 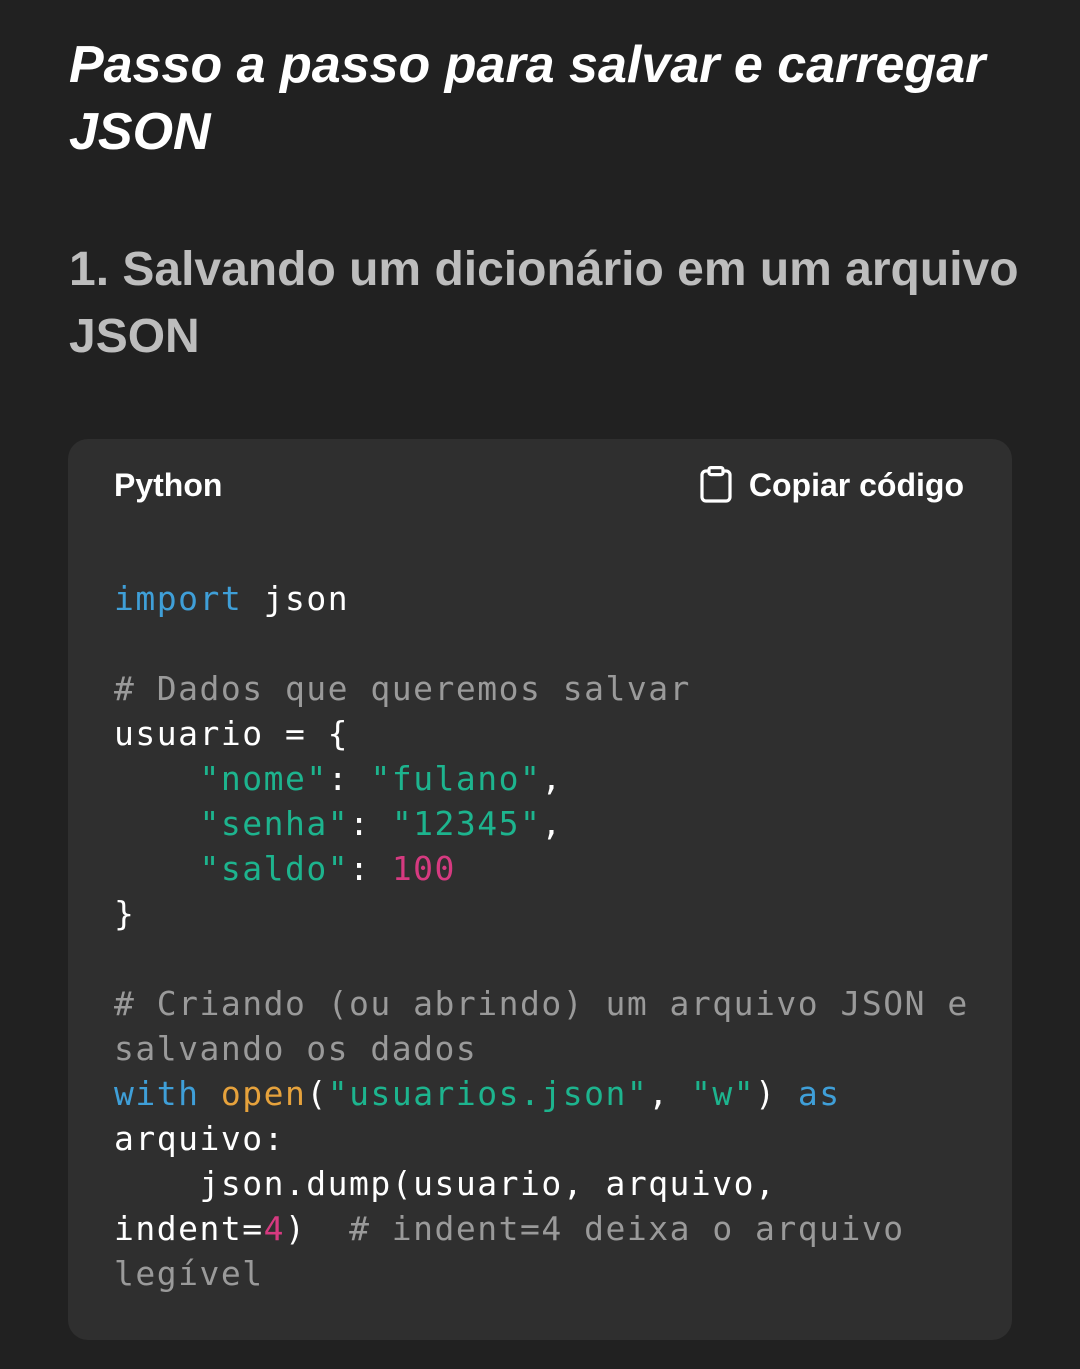 What do you see at coordinates (263, 1093) in the screenshot?
I see `code-token-builtin: open` at bounding box center [263, 1093].